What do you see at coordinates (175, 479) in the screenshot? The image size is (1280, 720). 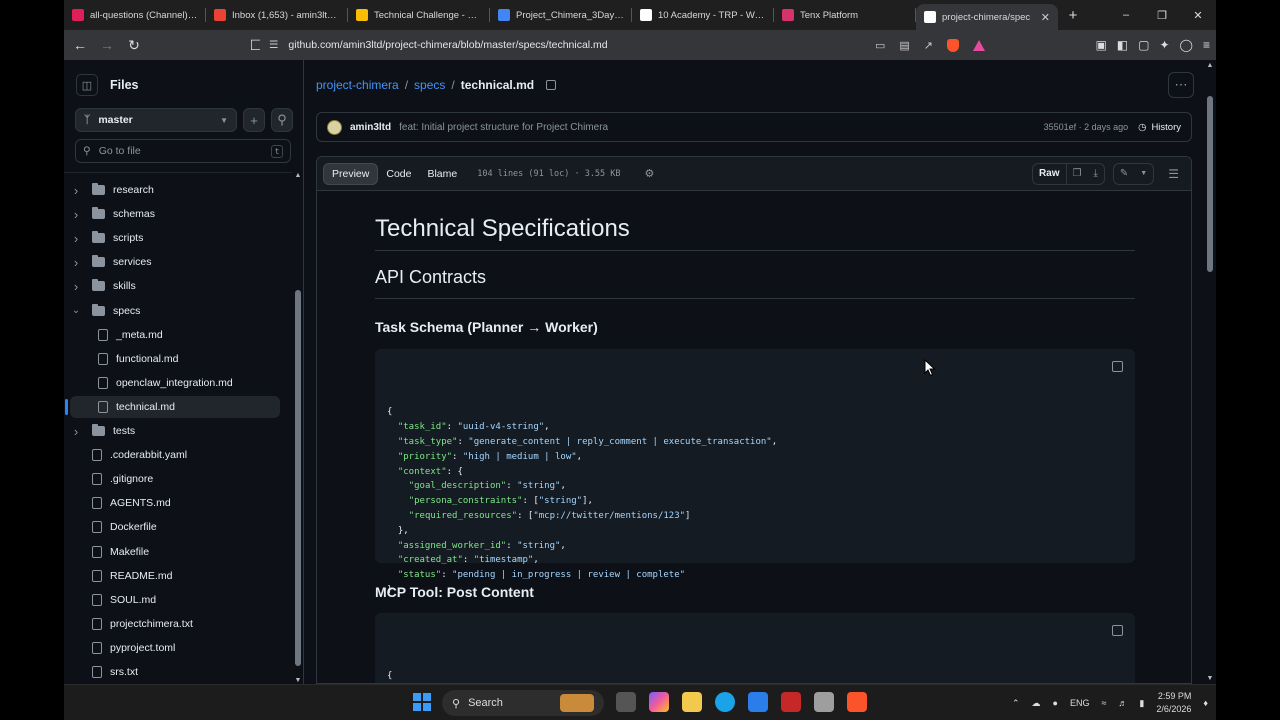 I see `tree-file: .gitignore` at bounding box center [175, 479].